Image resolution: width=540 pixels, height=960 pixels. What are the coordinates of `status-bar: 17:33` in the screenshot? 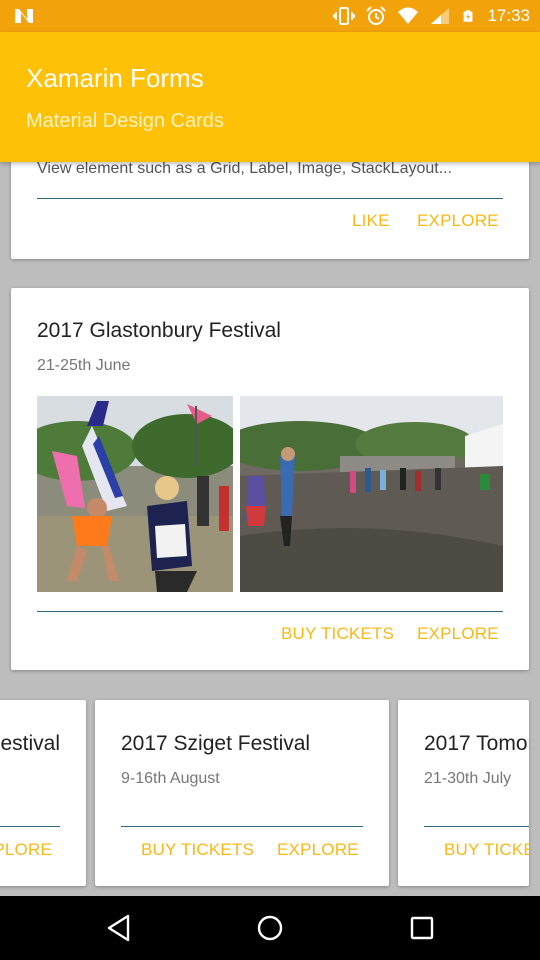 It's located at (270, 16).